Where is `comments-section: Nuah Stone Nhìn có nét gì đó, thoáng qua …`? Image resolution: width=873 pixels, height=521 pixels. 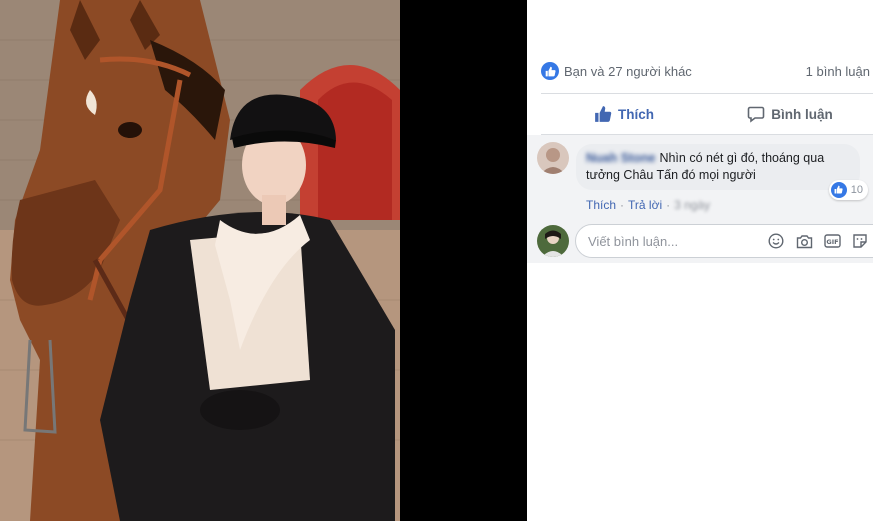
comments-section: Nuah Stone Nhìn có nét gì đó, thoáng qua … is located at coordinates (700, 199).